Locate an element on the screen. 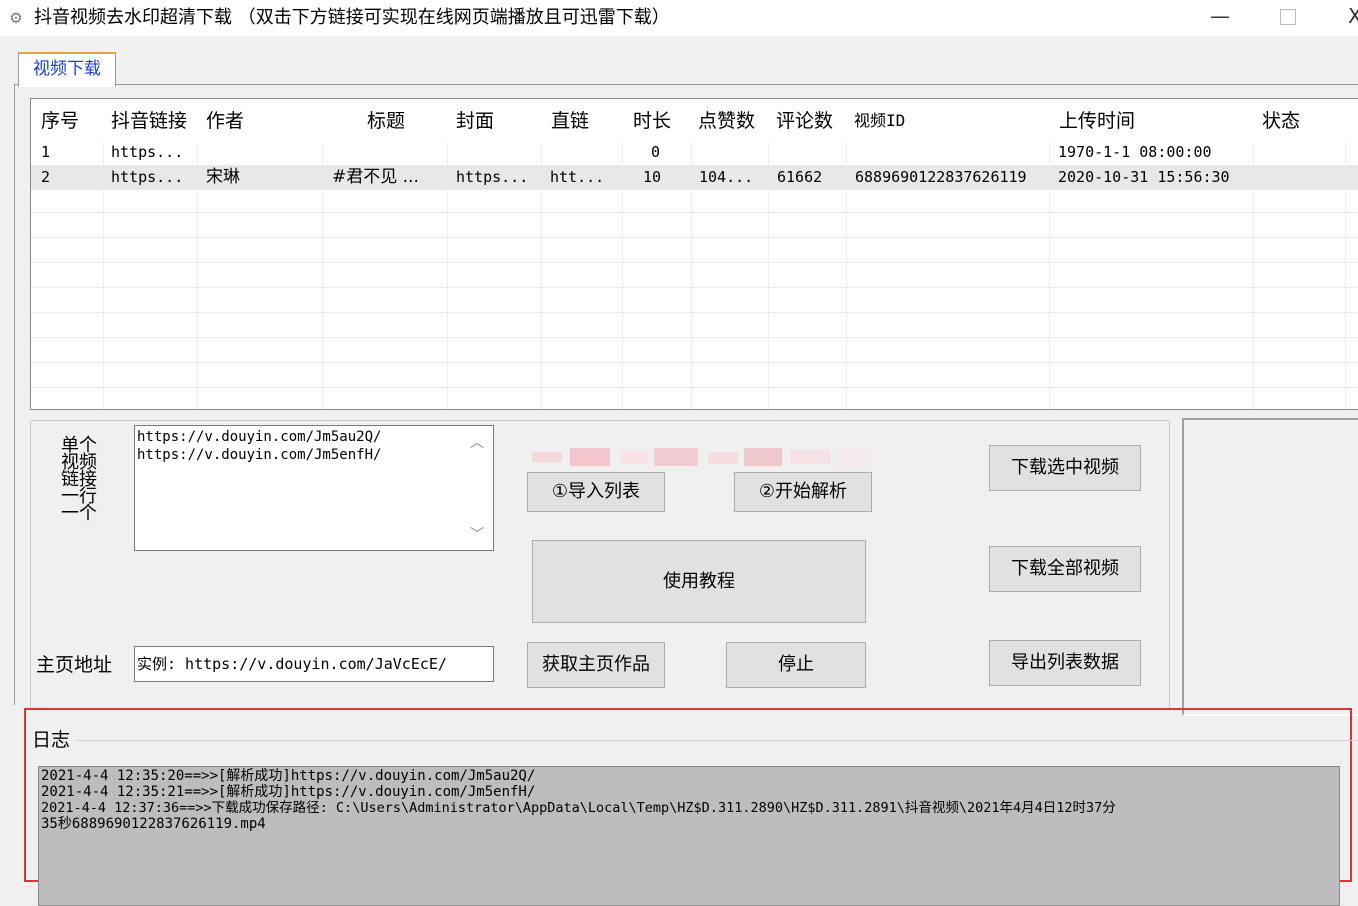 The image size is (1358, 906). column-header-upload-time: 上传时间 is located at coordinates (1149, 121).